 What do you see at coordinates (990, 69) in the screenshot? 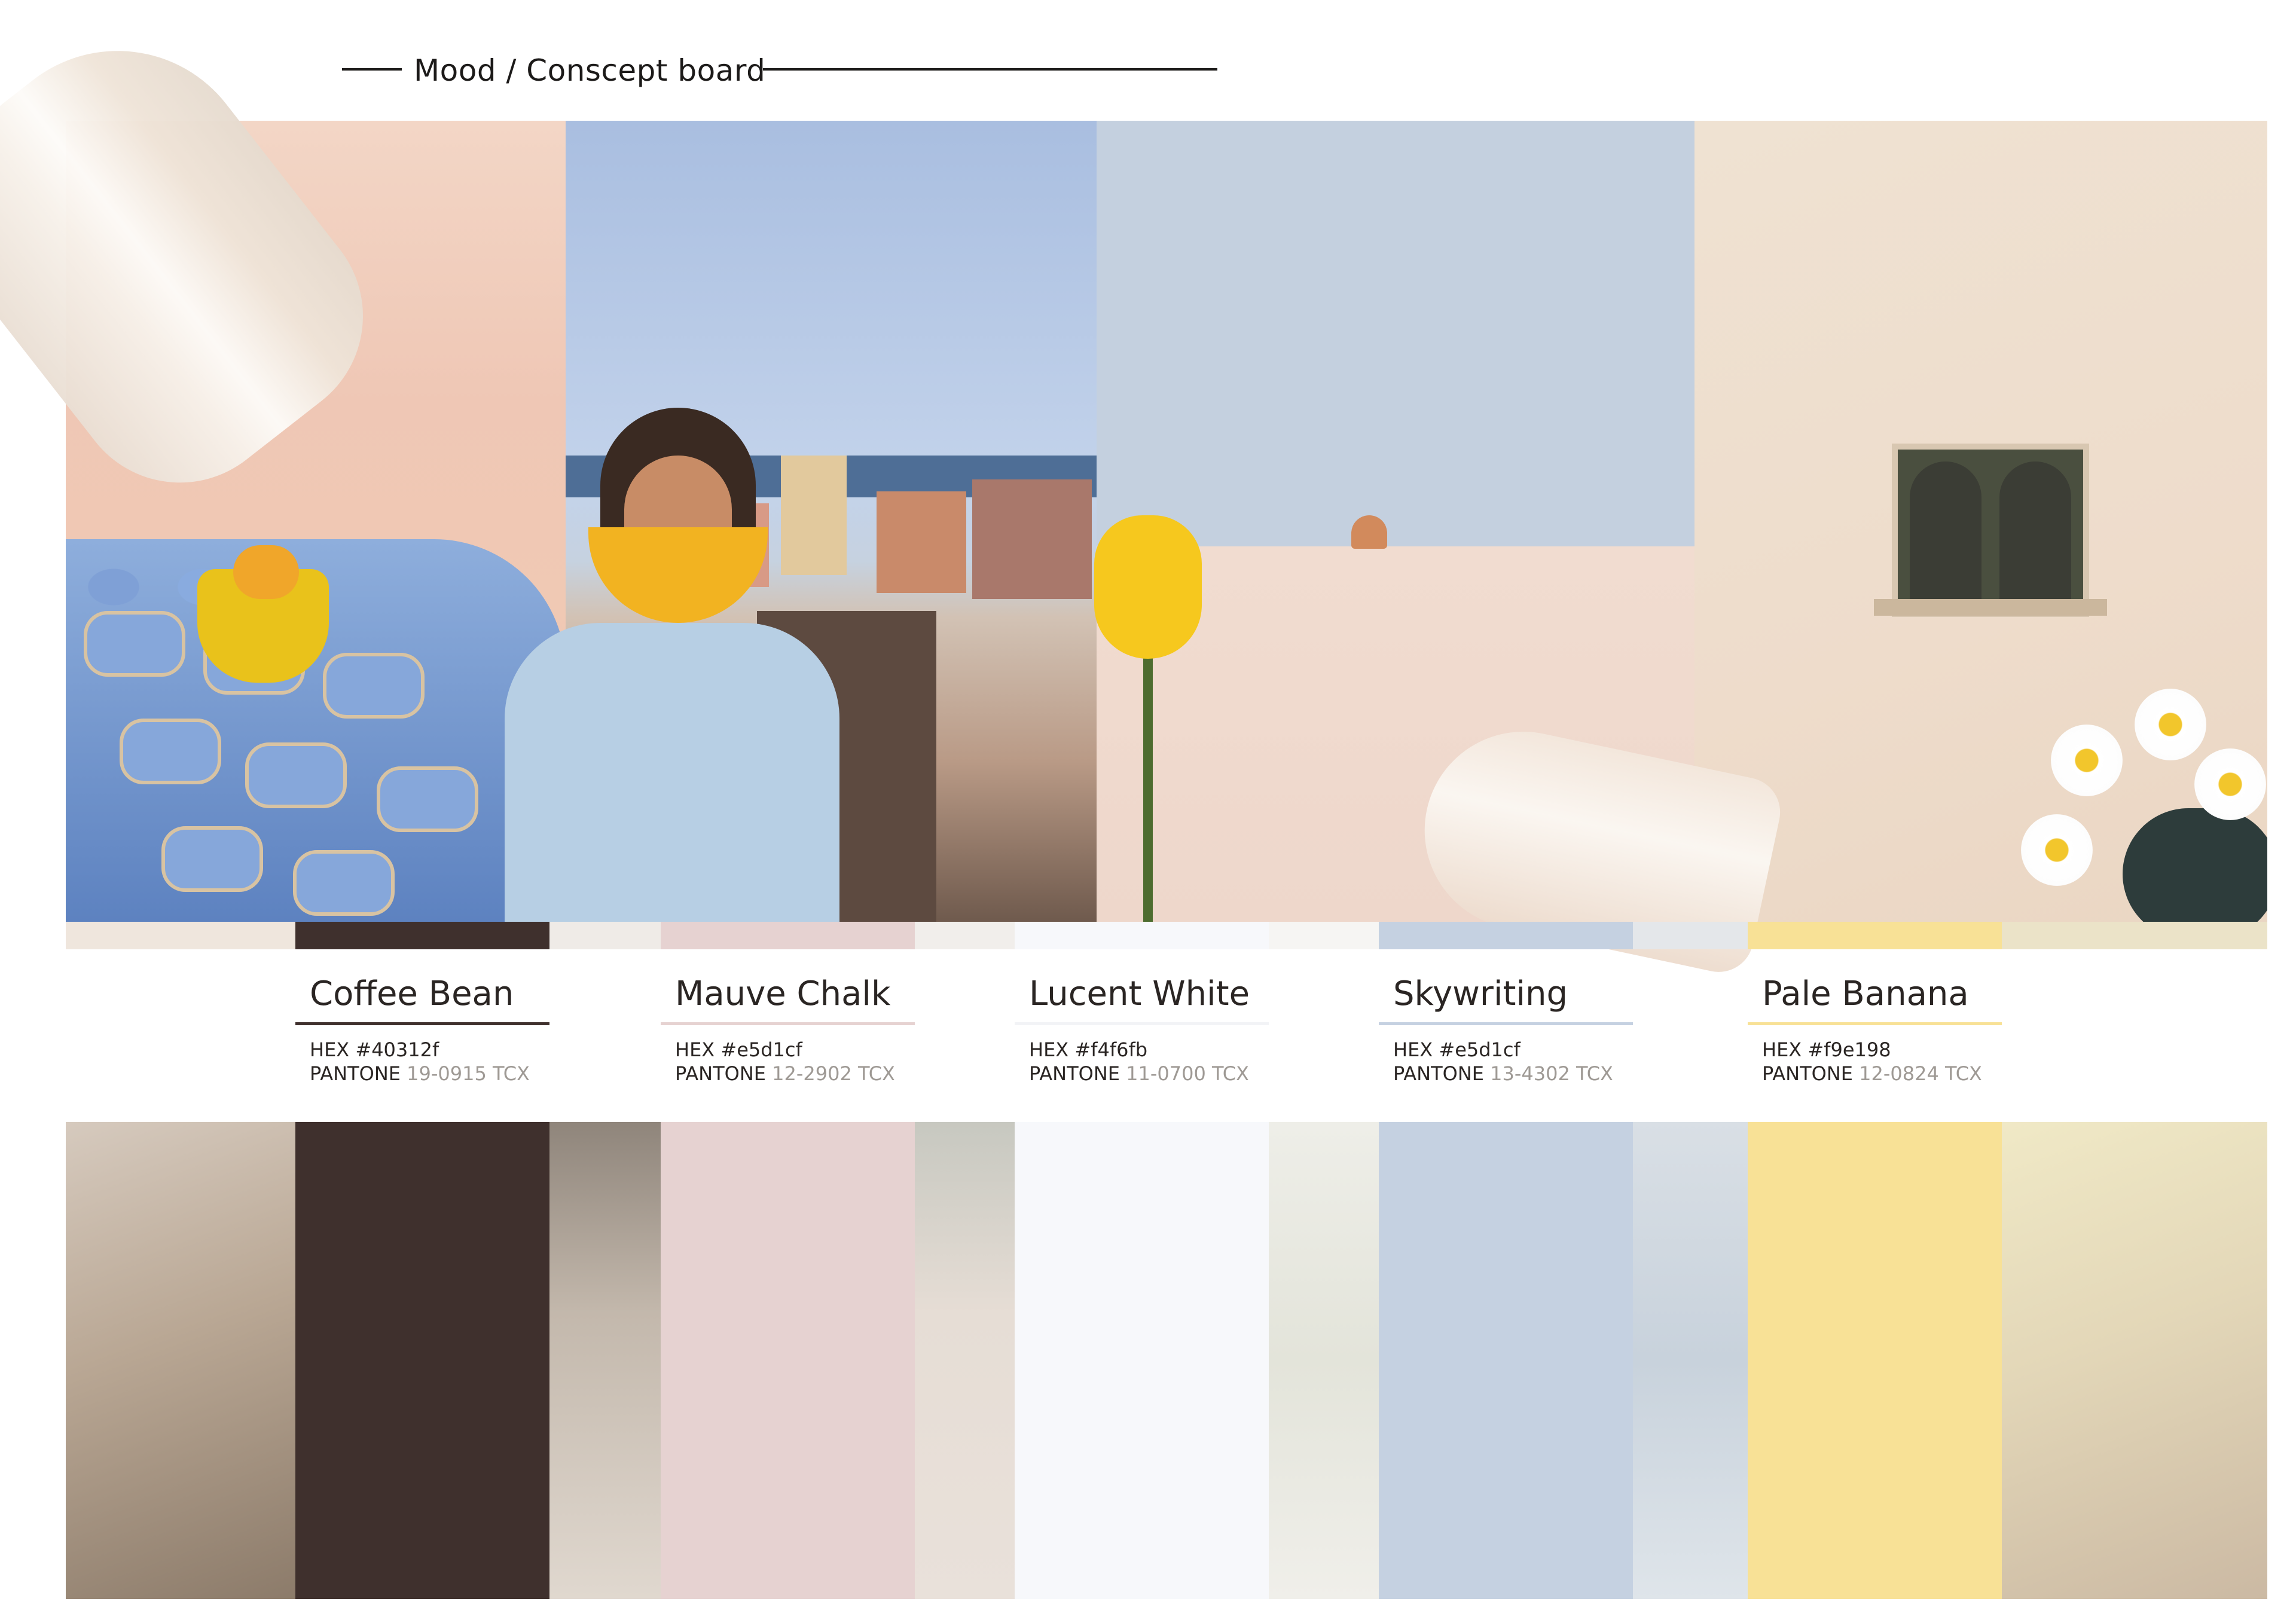
I see `title-rule-right` at bounding box center [990, 69].